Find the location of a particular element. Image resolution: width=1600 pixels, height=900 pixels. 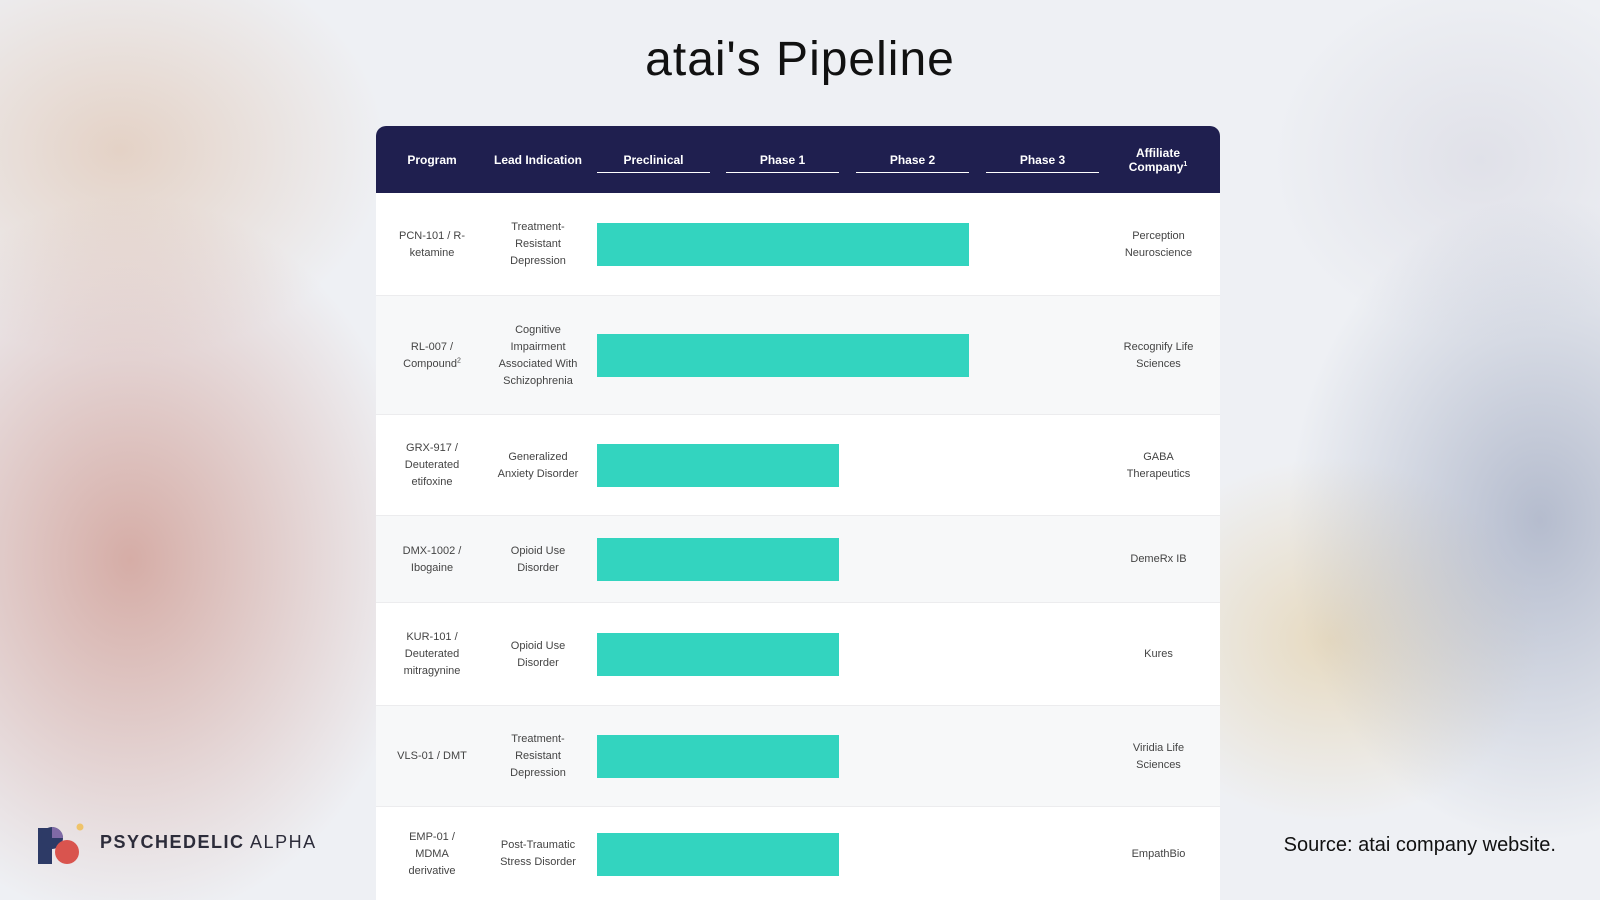

affiliate-cell: GABA Therapeutics is located at coordinates (1158, 465).